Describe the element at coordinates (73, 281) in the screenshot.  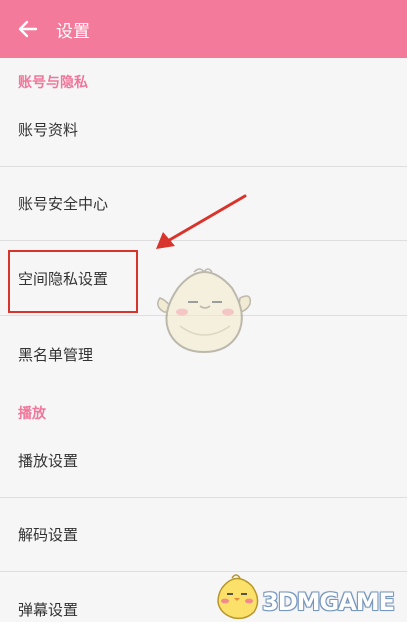
I see `highlight-box-annotation` at that location.